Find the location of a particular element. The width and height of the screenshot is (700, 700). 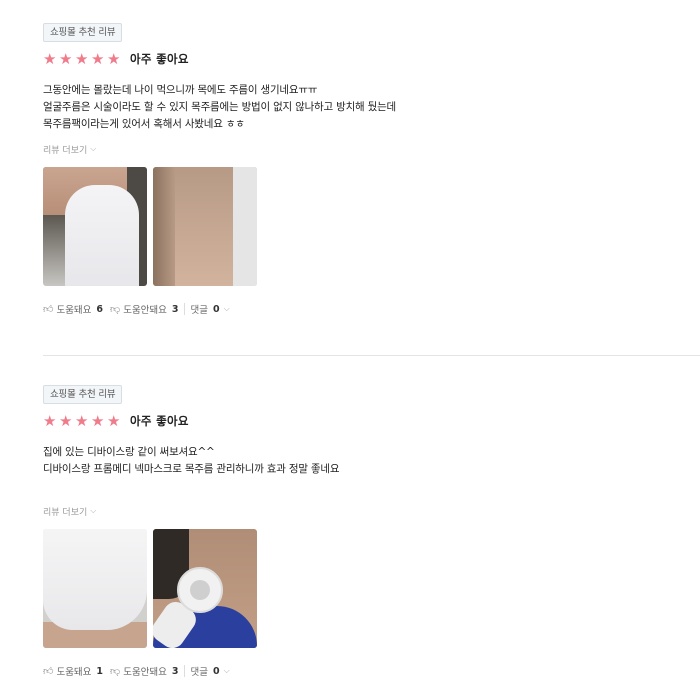

neck-device-photo is located at coordinates (205, 588).